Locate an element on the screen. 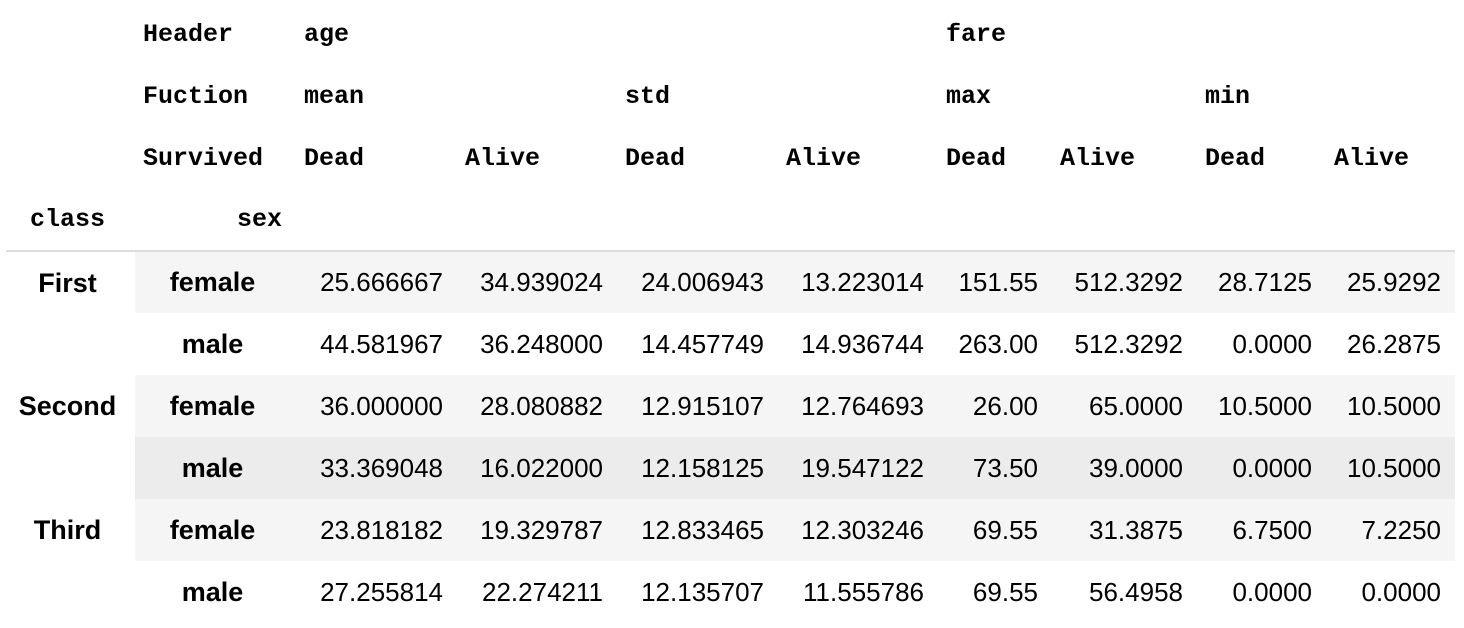  table-cell: 14.936744 is located at coordinates (862, 343).